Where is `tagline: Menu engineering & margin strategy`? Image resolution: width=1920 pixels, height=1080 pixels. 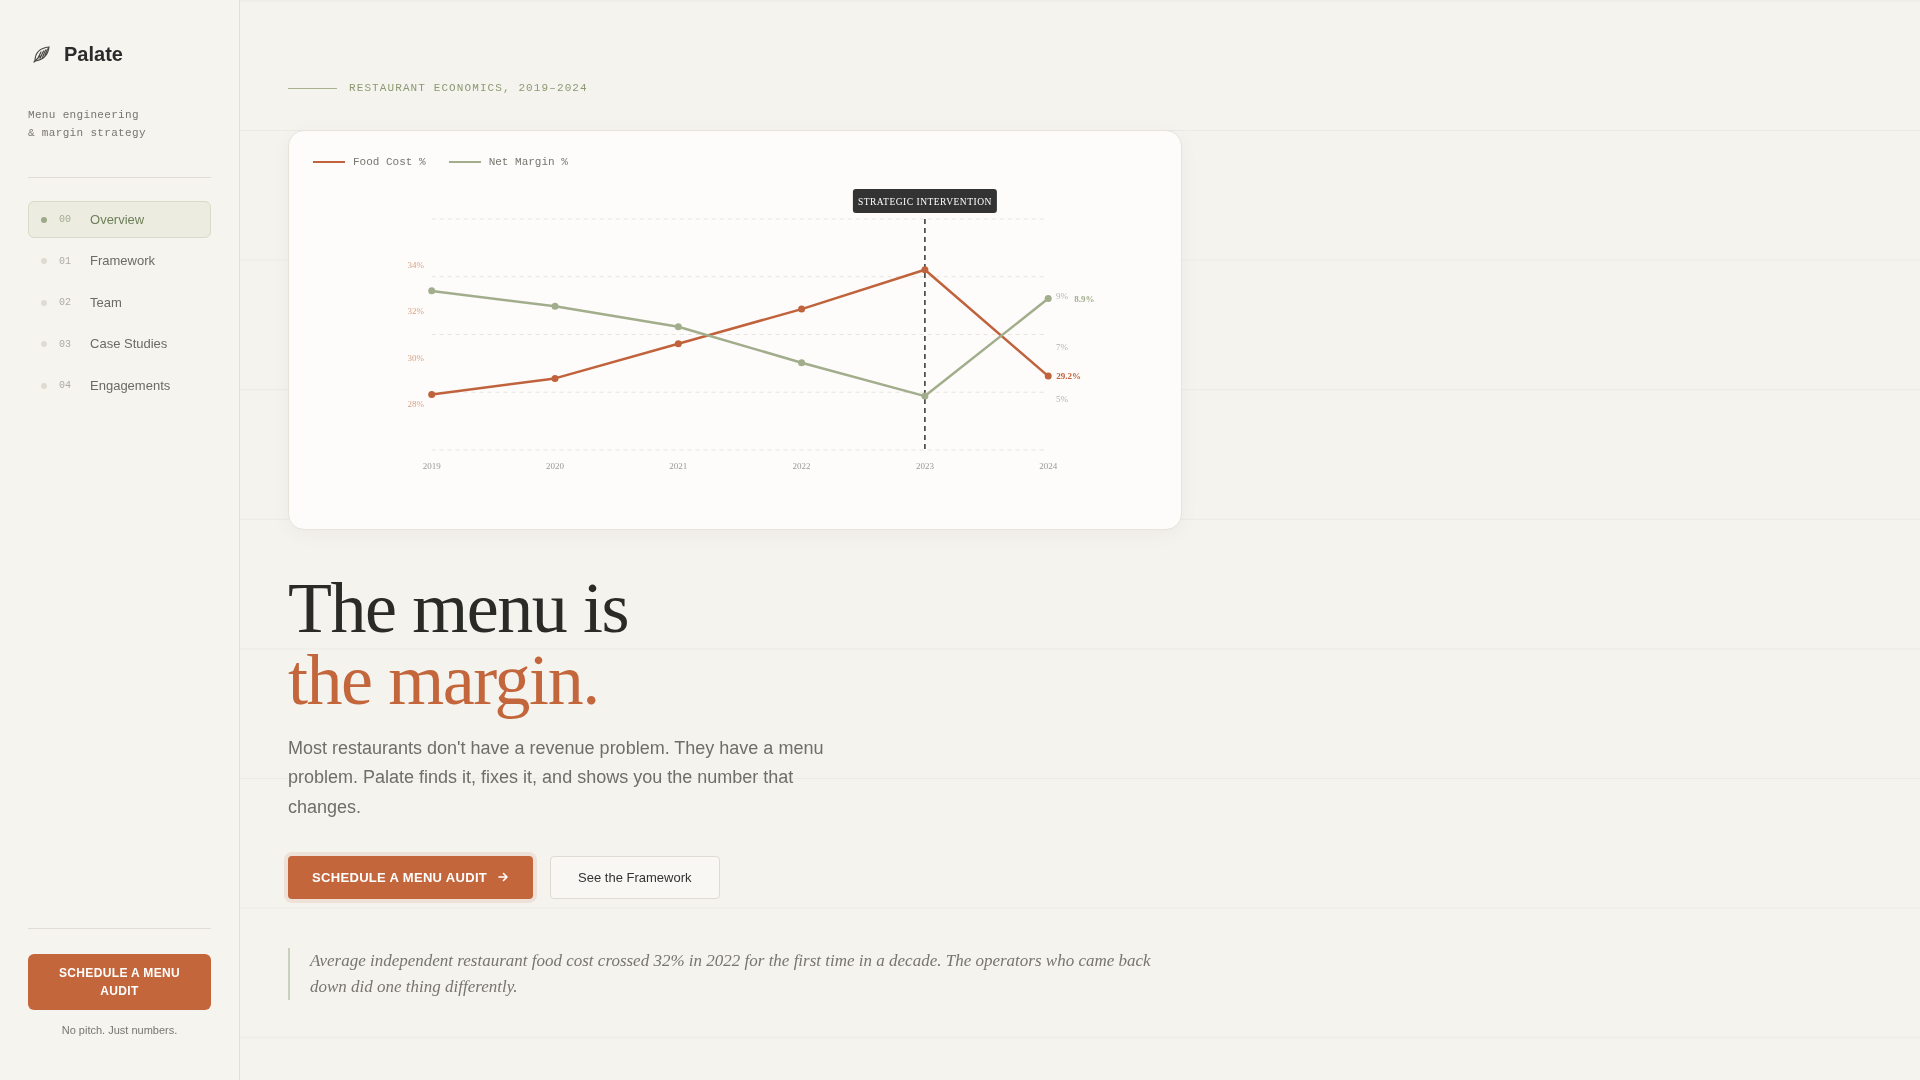 tagline: Menu engineering & margin strategy is located at coordinates (87, 124).